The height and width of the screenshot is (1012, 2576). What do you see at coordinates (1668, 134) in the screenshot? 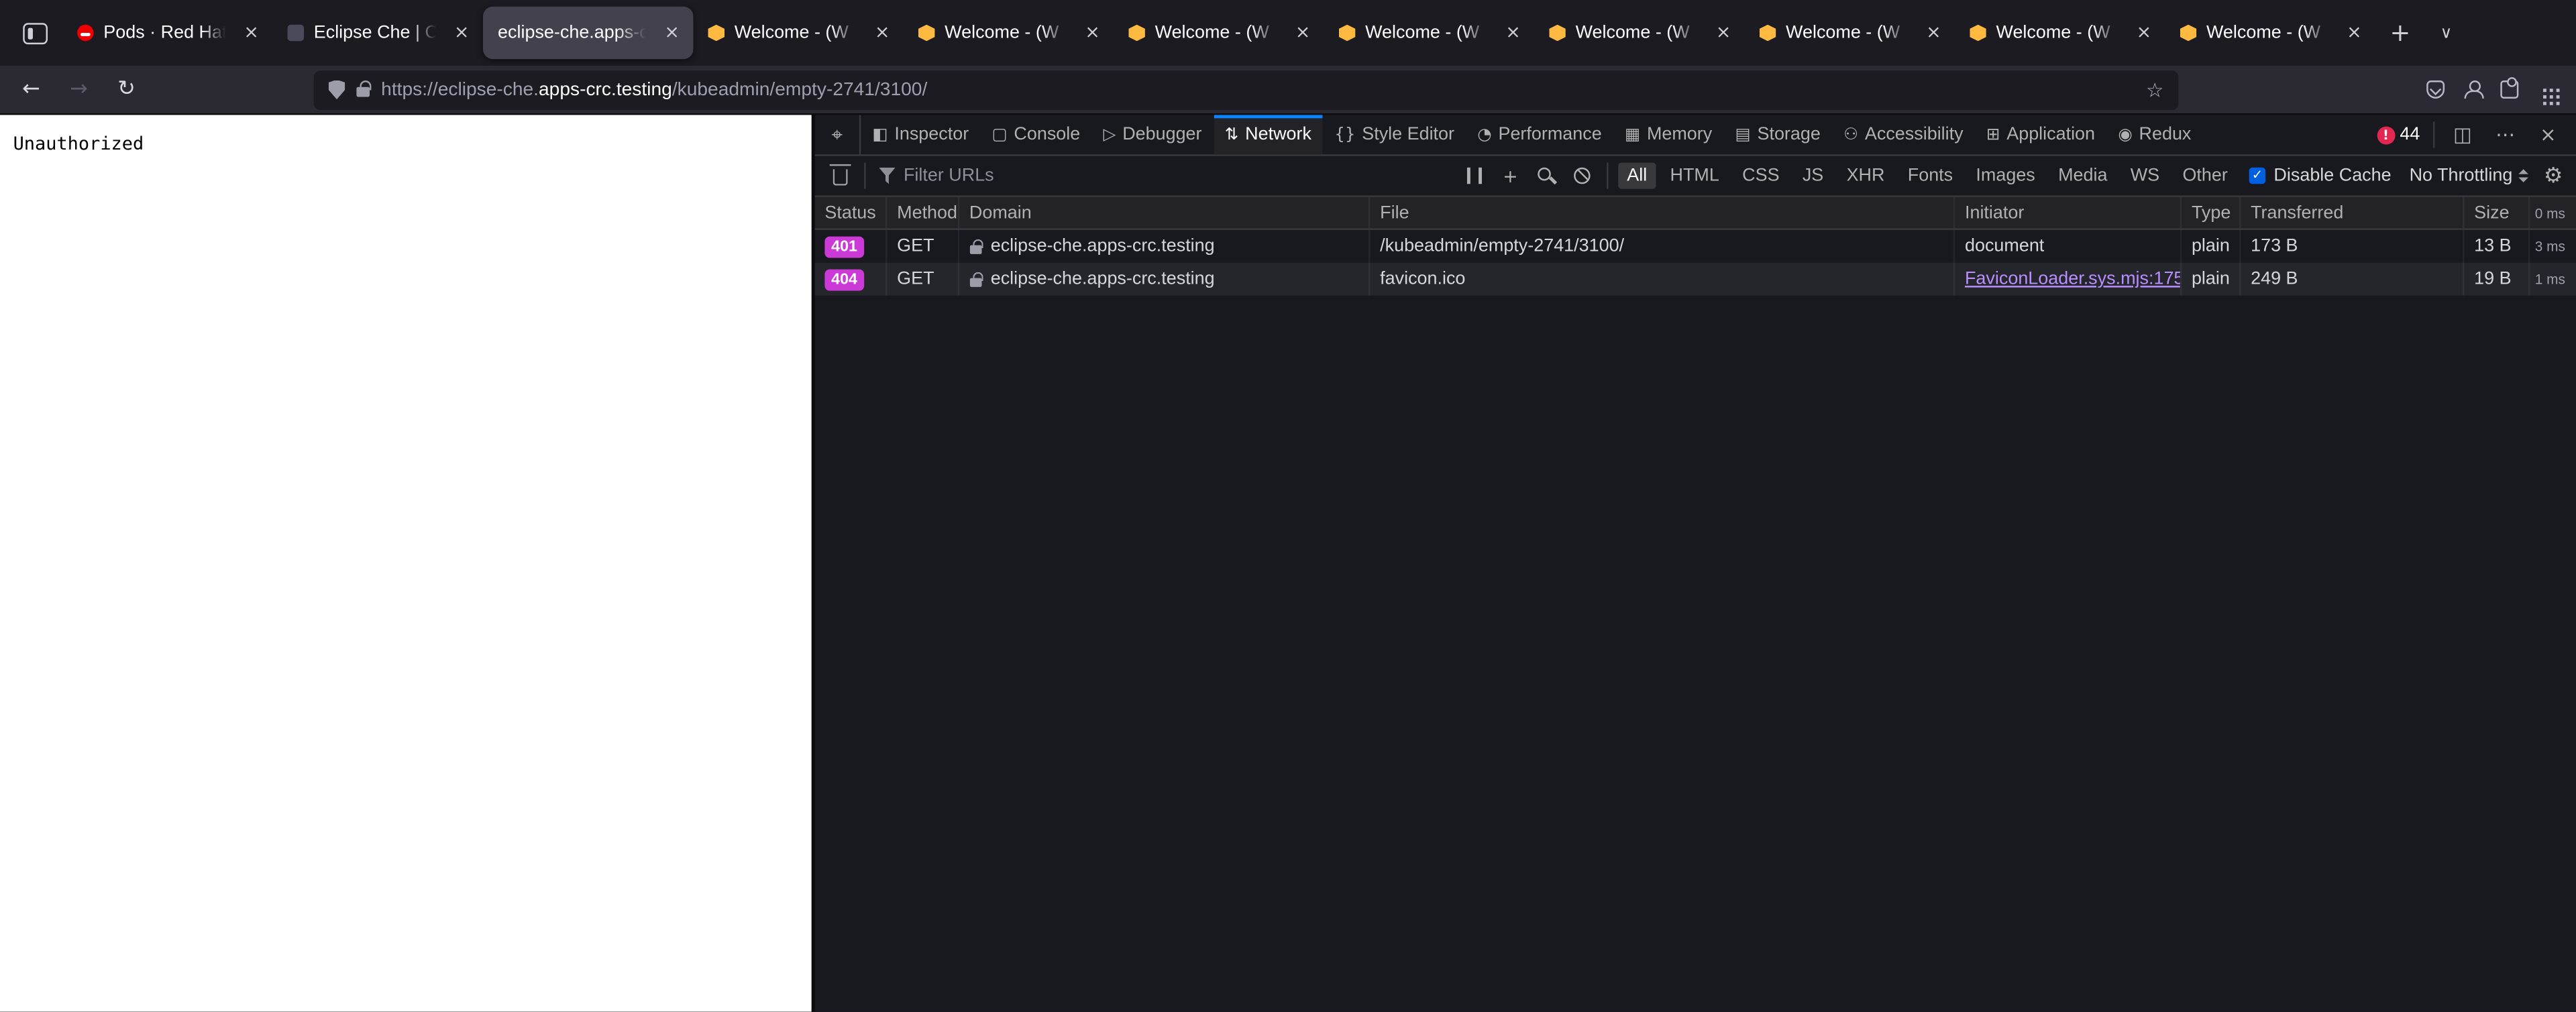
I see `devtools-tab-memory: ▦ Memory` at bounding box center [1668, 134].